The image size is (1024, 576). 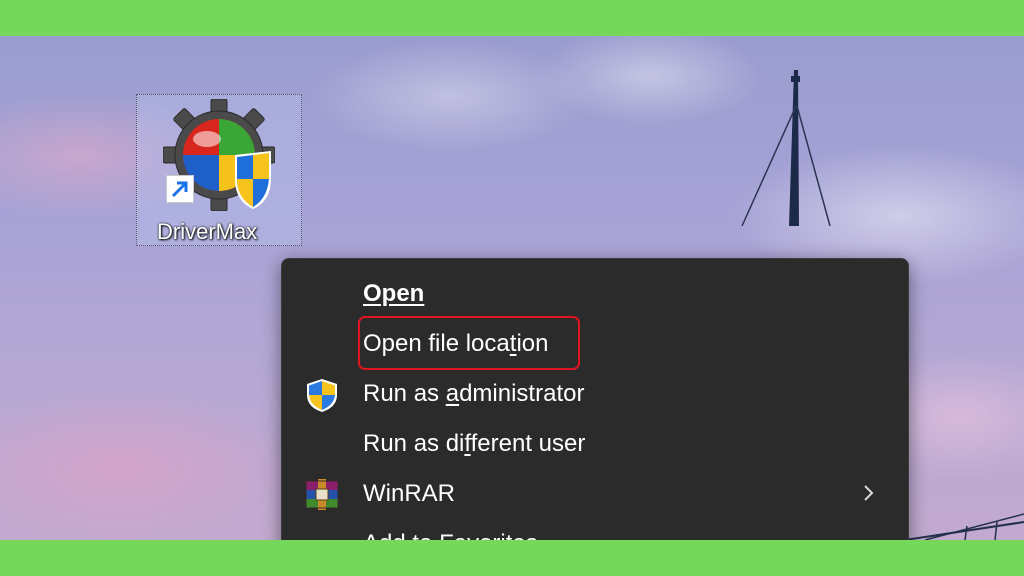 What do you see at coordinates (528, 443) in the screenshot?
I see `label-part: ferent user` at bounding box center [528, 443].